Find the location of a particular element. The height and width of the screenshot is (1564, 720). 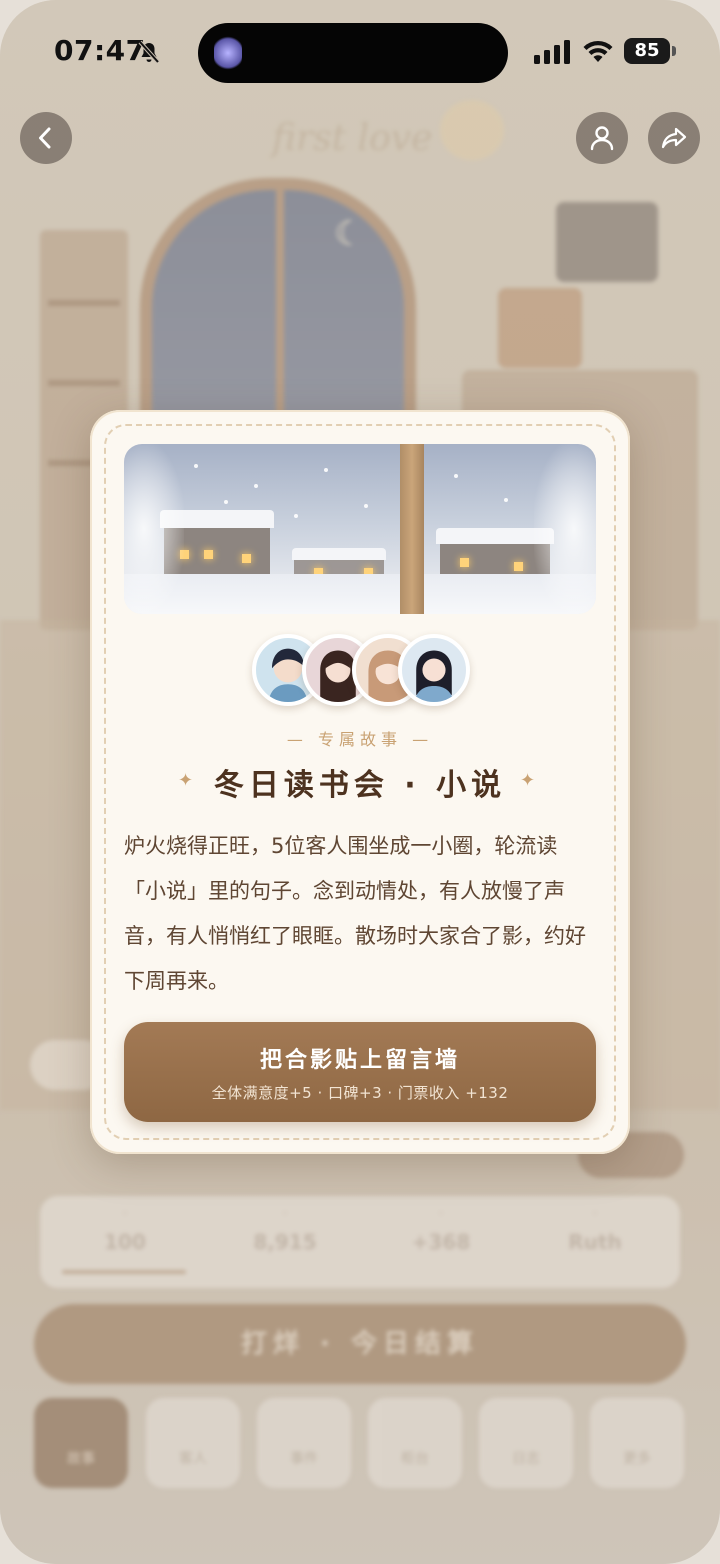

signal-icon is located at coordinates (552, 52).